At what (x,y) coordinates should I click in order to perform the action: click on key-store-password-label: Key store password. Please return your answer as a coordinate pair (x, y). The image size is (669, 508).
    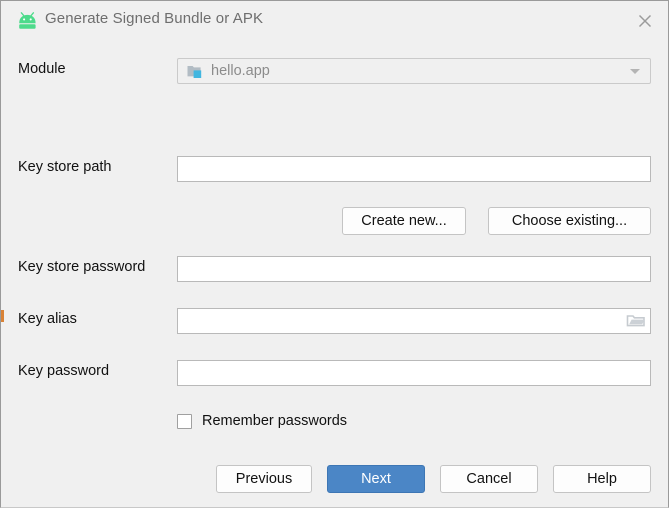
    Looking at the image, I should click on (82, 267).